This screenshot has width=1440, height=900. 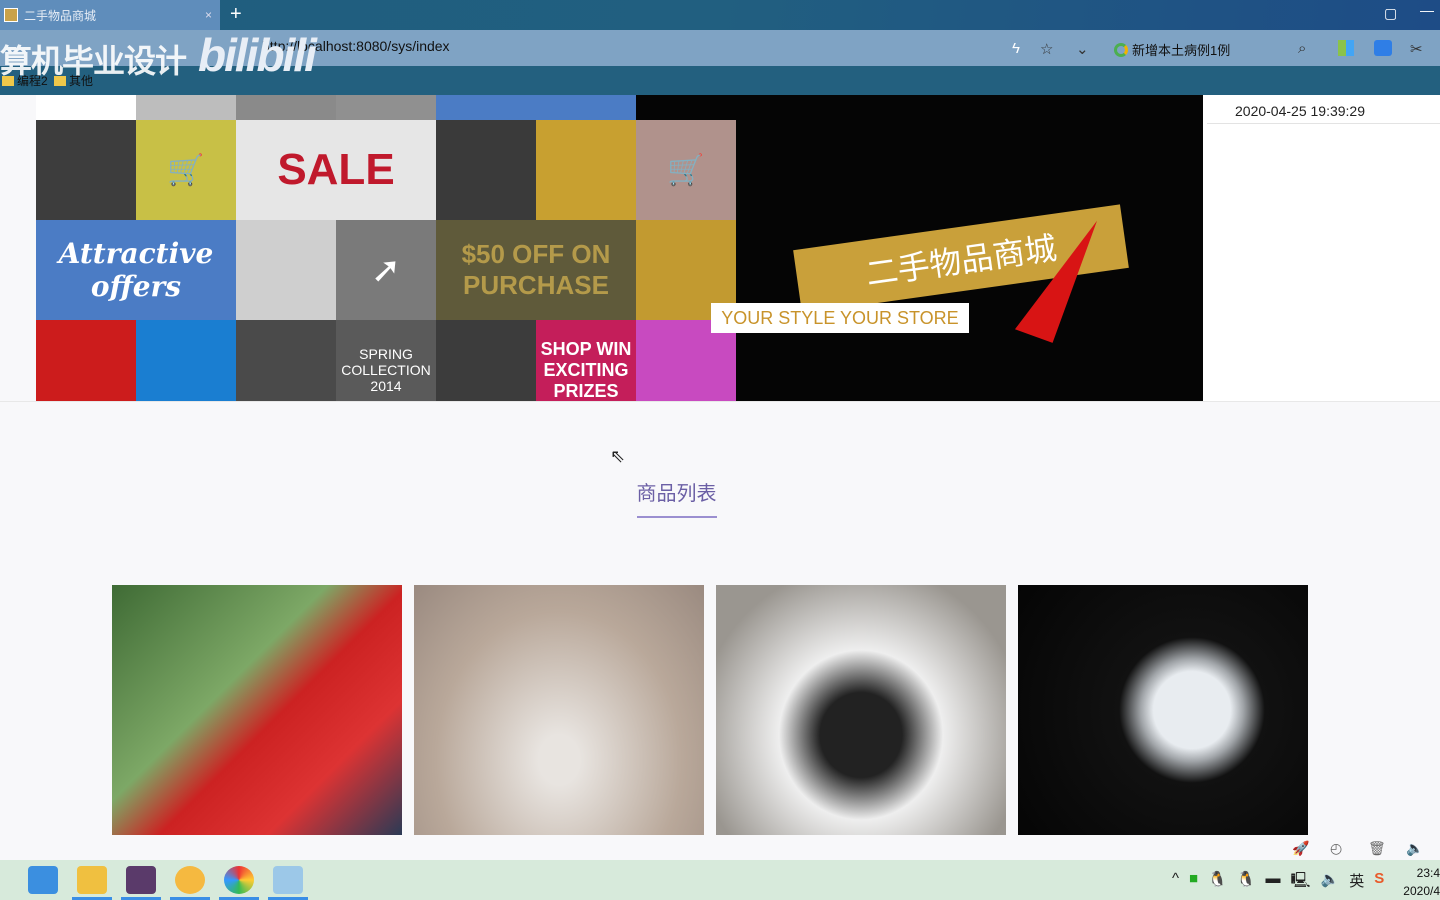 I want to click on notice-date: 2020-04-25 19:39:29, so click(x=1300, y=111).